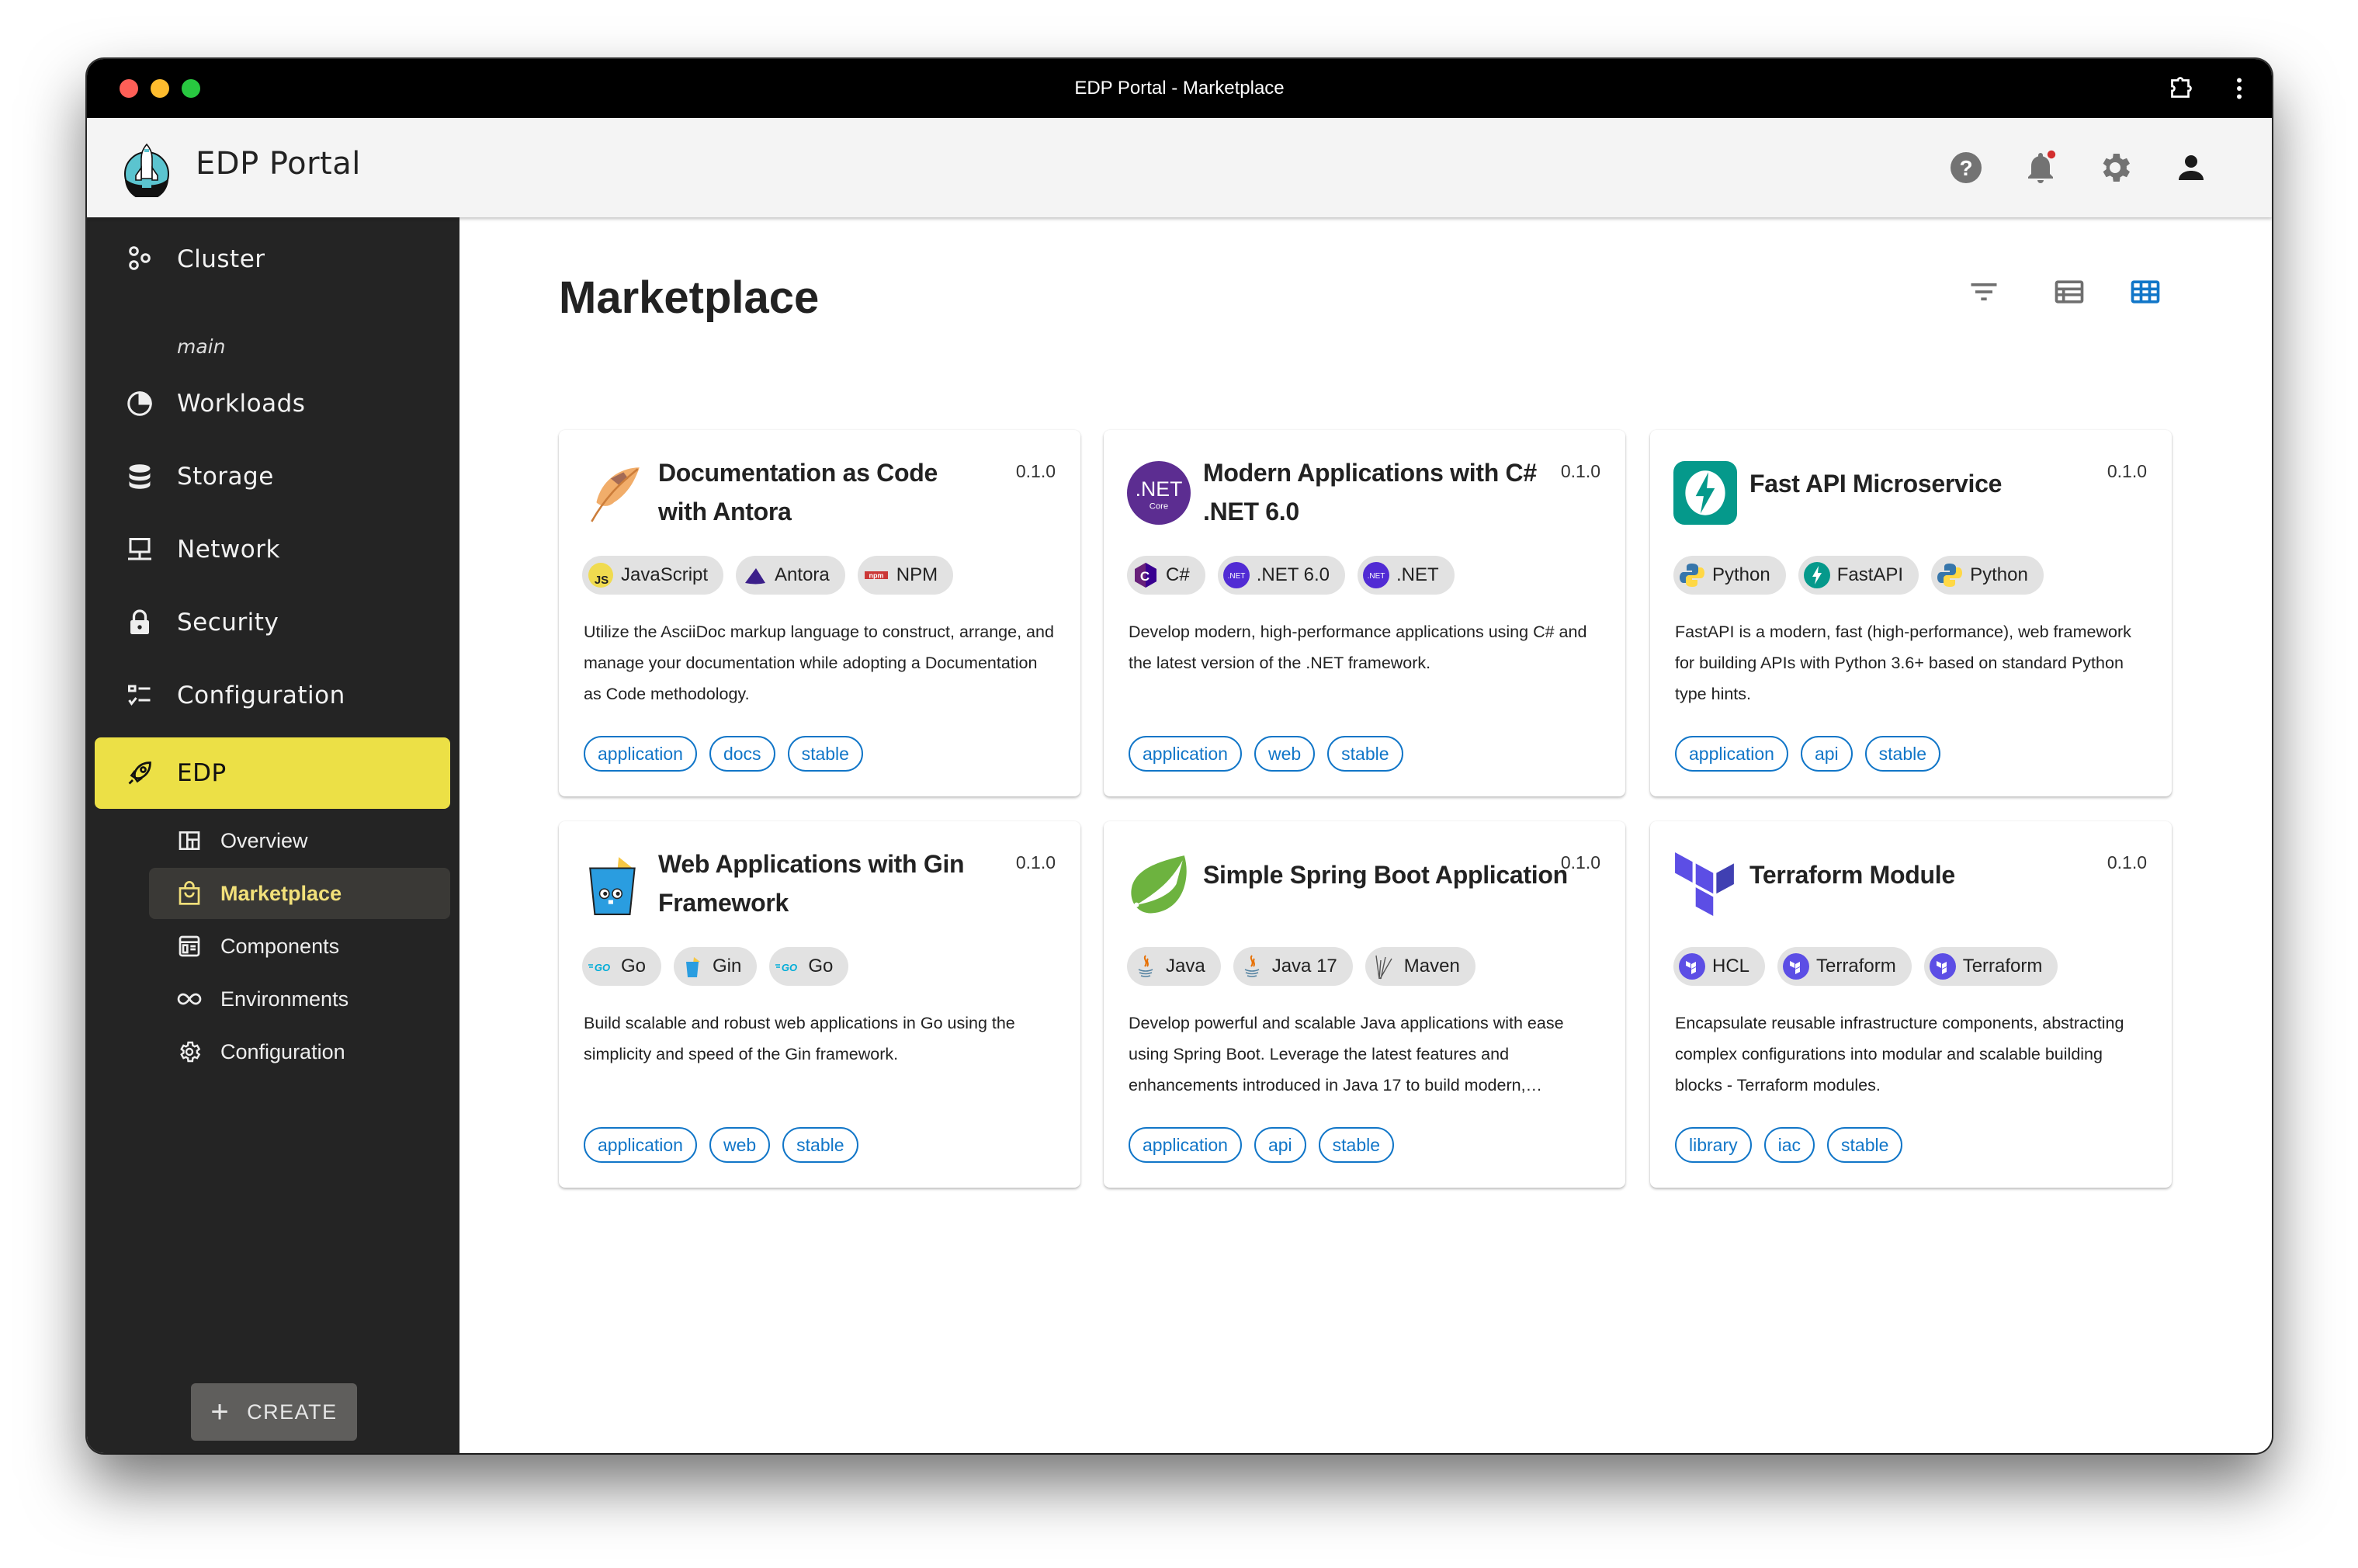  What do you see at coordinates (299, 999) in the screenshot?
I see `sidebar-subitem-environments: Environments` at bounding box center [299, 999].